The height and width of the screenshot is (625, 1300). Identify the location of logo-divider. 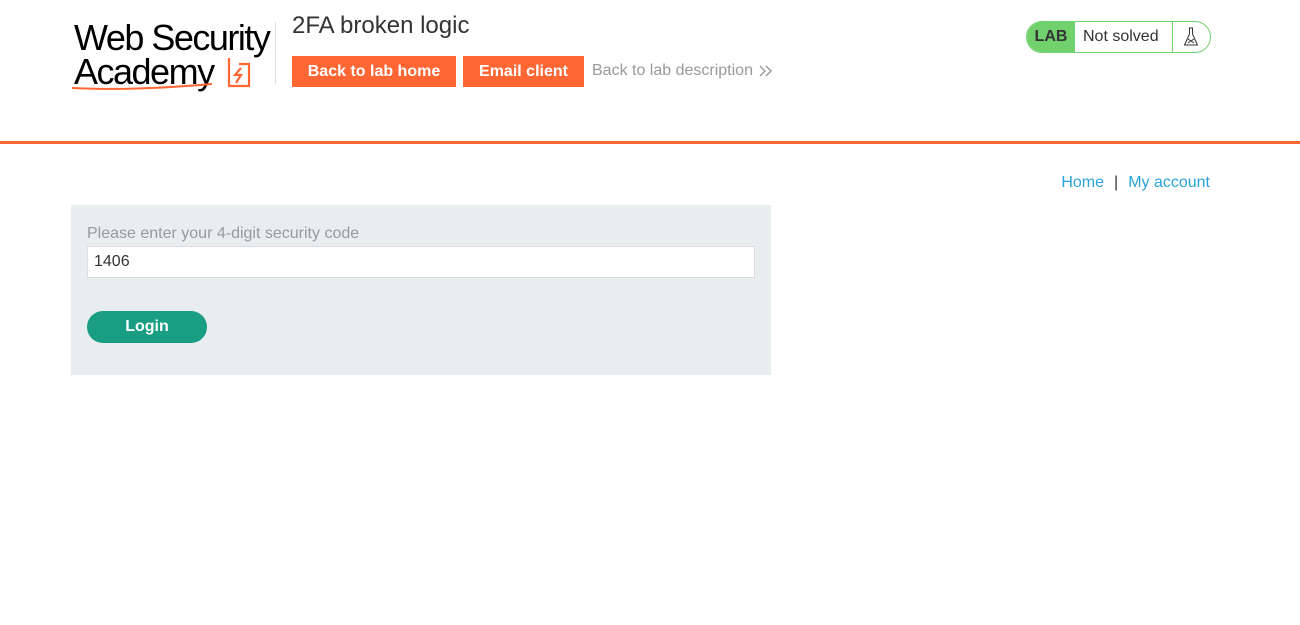
(275, 53).